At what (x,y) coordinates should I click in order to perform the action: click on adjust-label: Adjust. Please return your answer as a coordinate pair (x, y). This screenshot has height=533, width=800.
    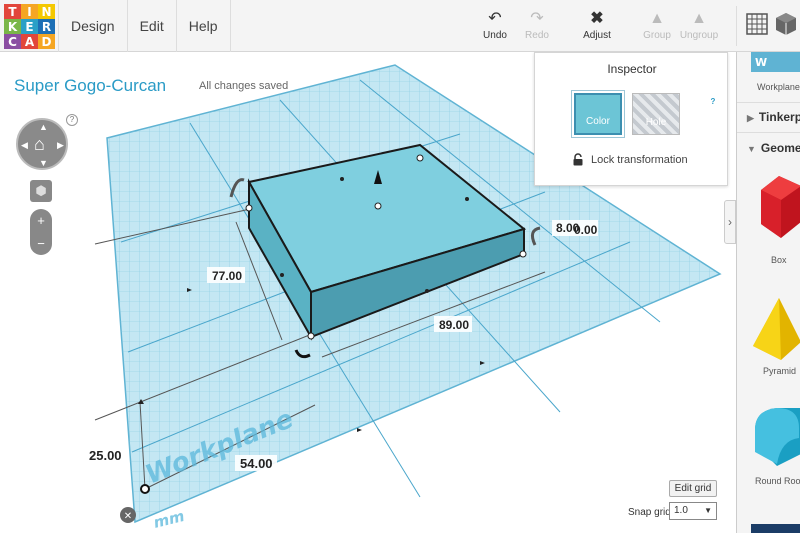
    Looking at the image, I should click on (597, 35).